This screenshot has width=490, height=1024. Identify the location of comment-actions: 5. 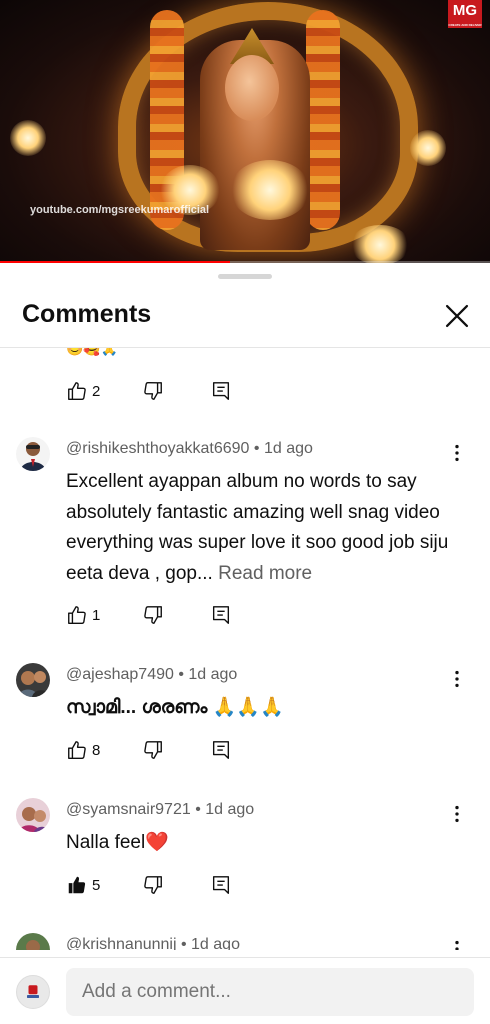
(148, 885).